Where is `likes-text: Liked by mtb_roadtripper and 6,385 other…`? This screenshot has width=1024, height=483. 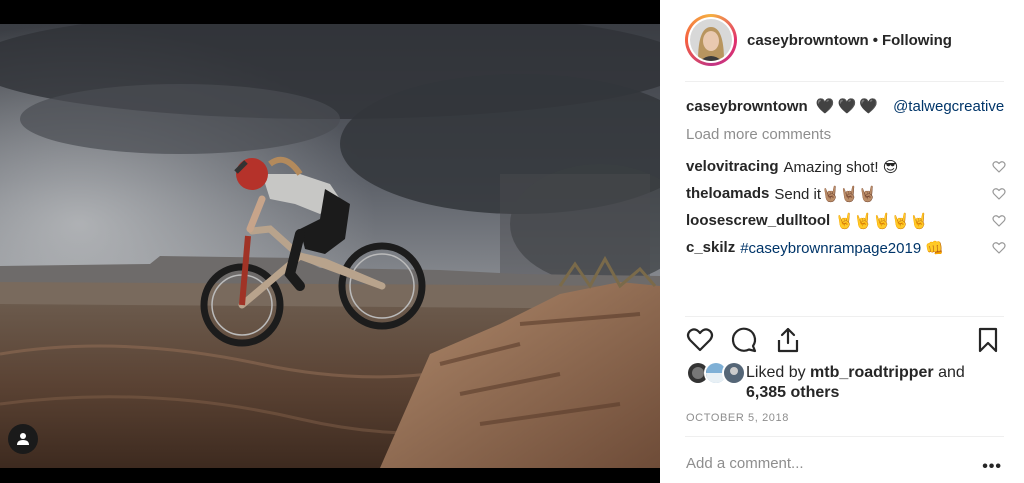
likes-text: Liked by mtb_roadtripper and 6,385 other… is located at coordinates (855, 383).